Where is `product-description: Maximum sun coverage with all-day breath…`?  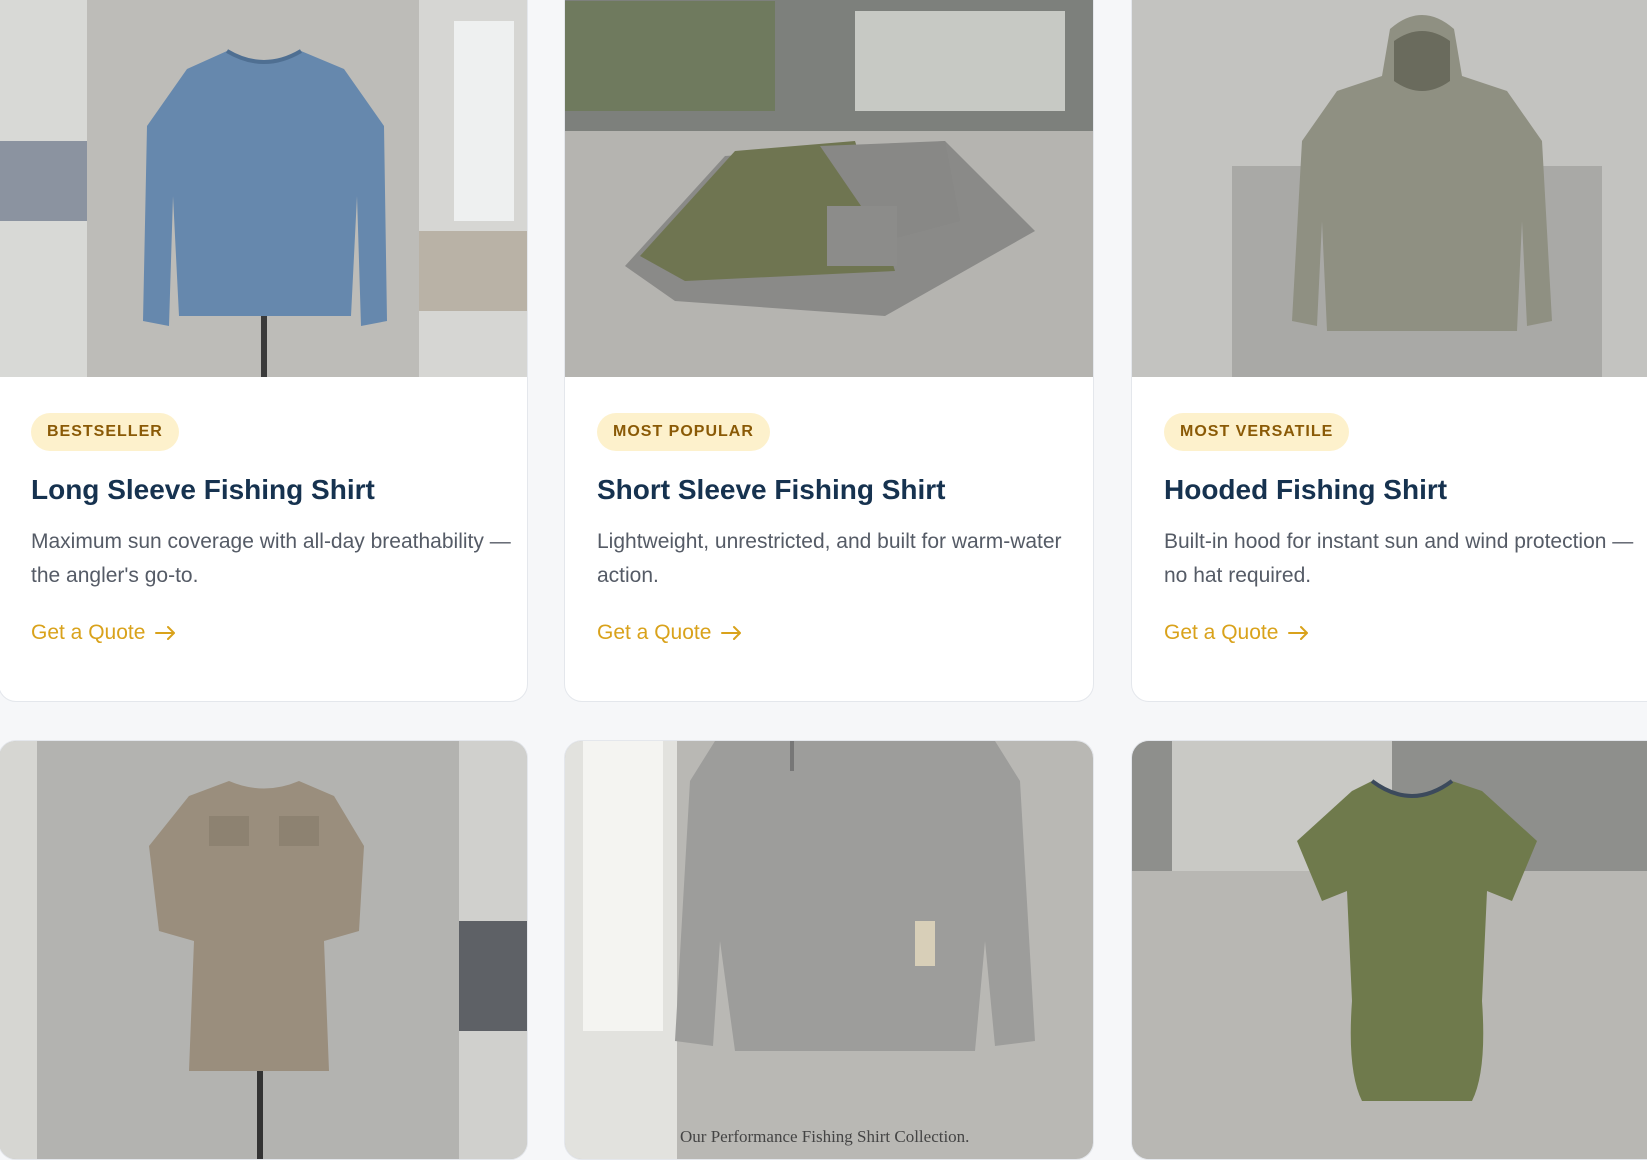
product-description: Maximum sun coverage with all-day breath… is located at coordinates (271, 558).